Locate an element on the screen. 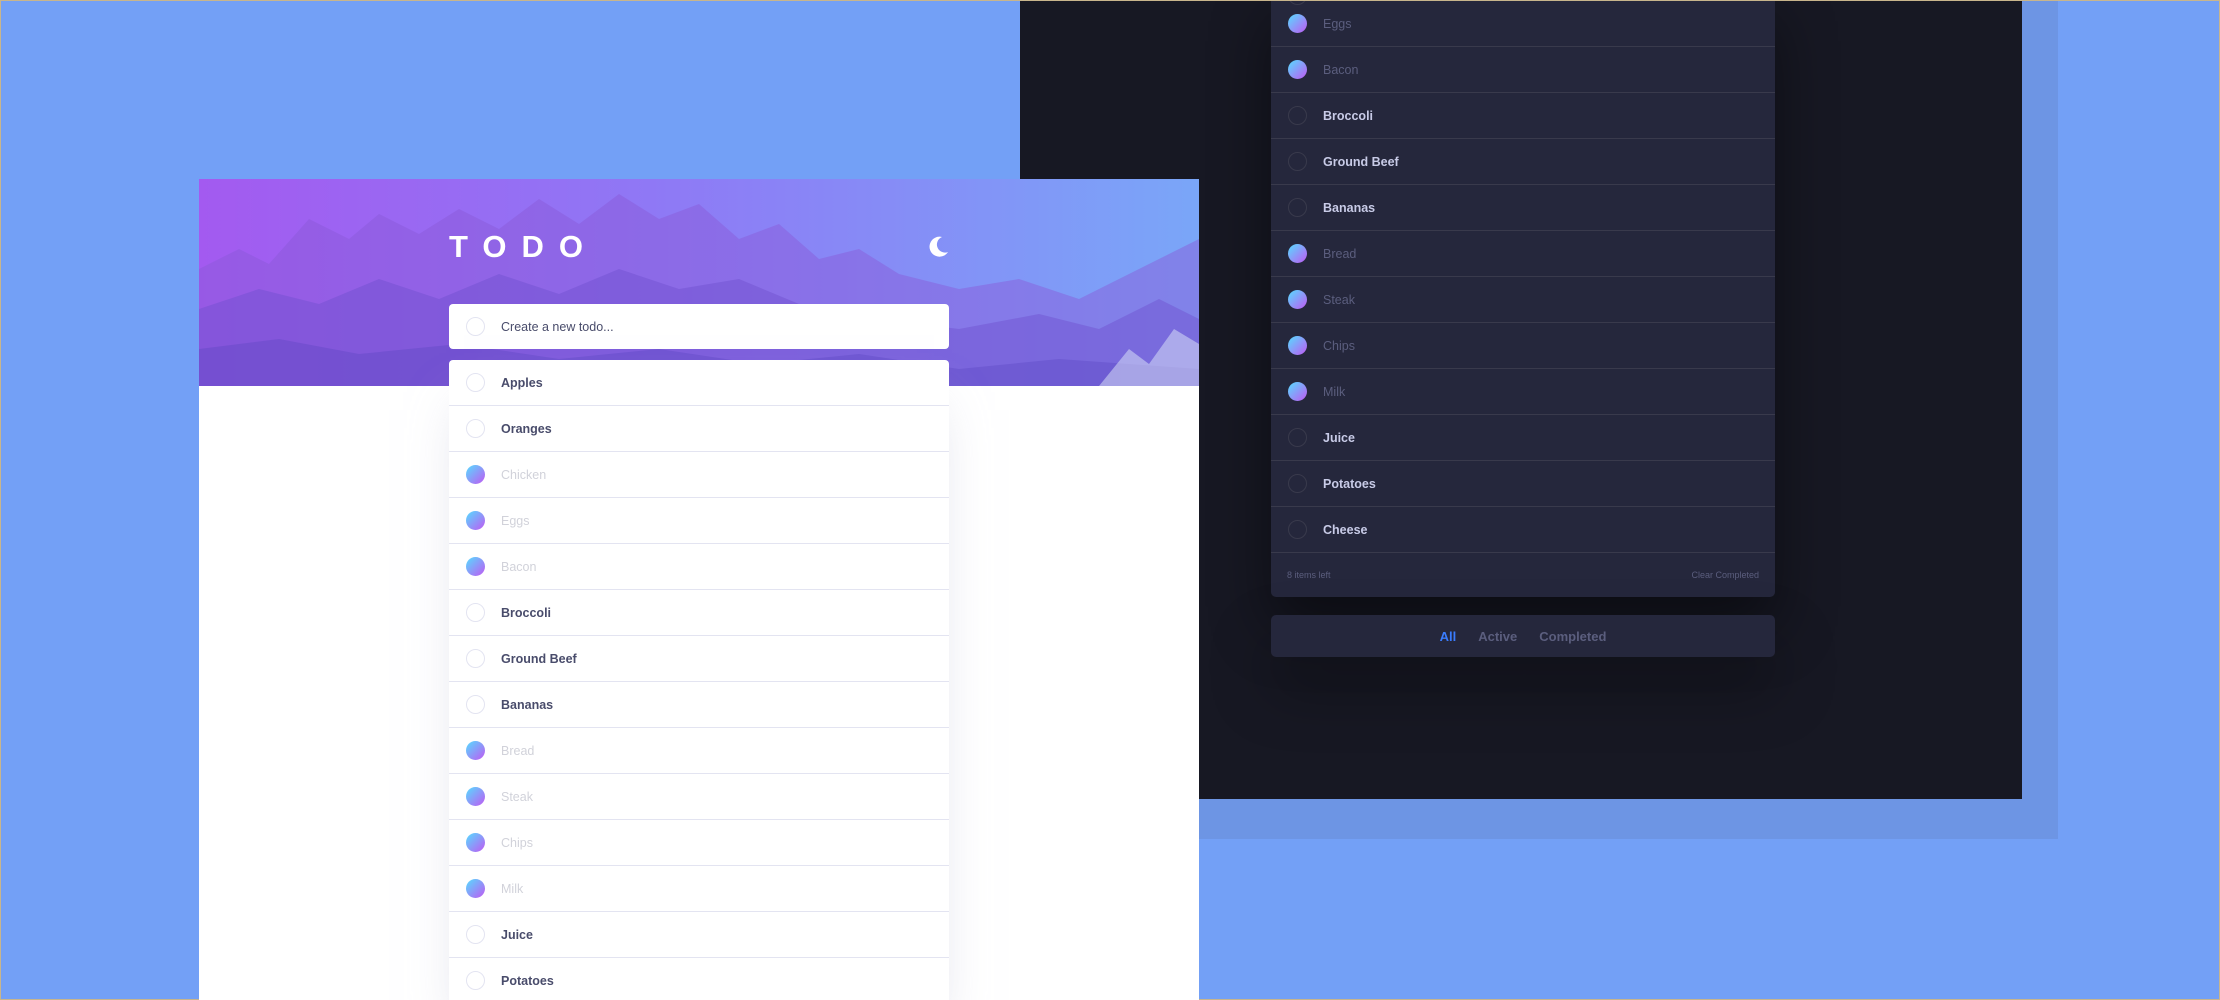 This screenshot has width=2220, height=1000. new-todo-field is located at coordinates (699, 326).